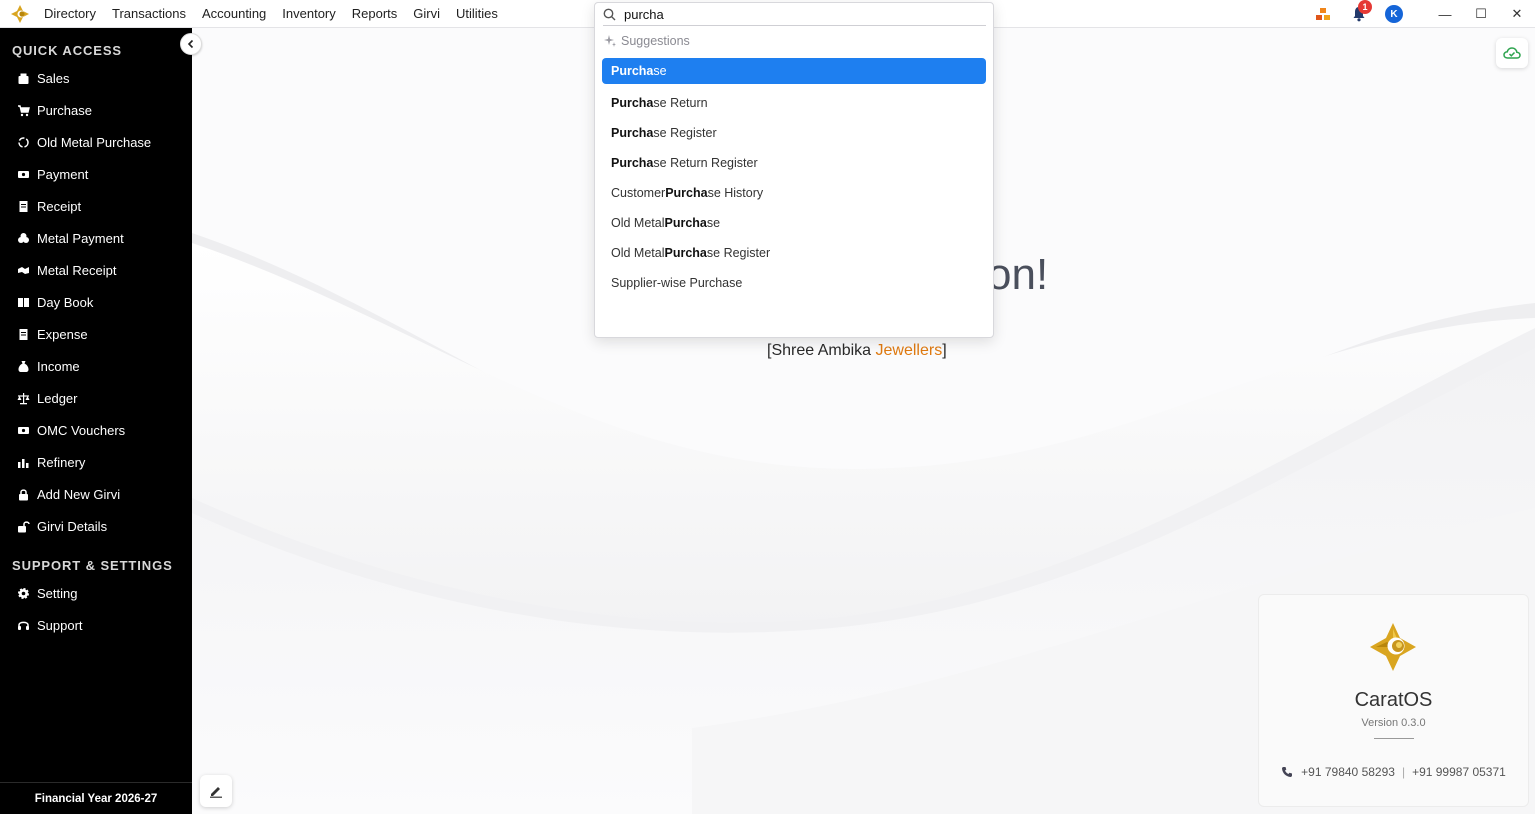  I want to click on about-divider, so click(1394, 738).